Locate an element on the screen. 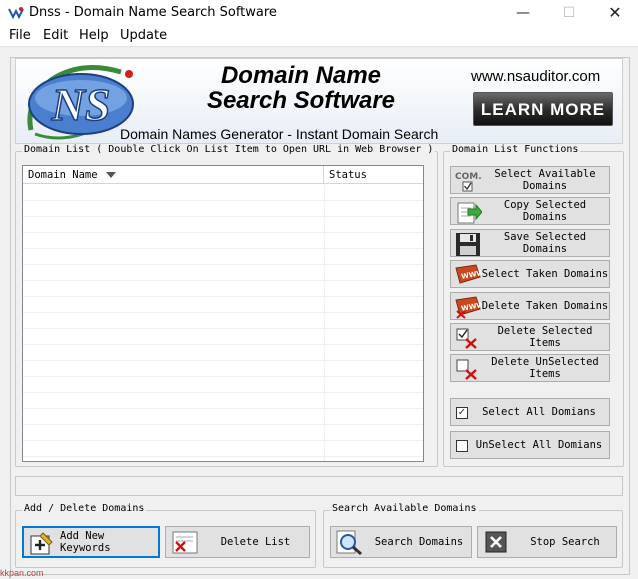 This screenshot has height=579, width=638. add-delete-group-label: Add / Delete Domains is located at coordinates (84, 508).